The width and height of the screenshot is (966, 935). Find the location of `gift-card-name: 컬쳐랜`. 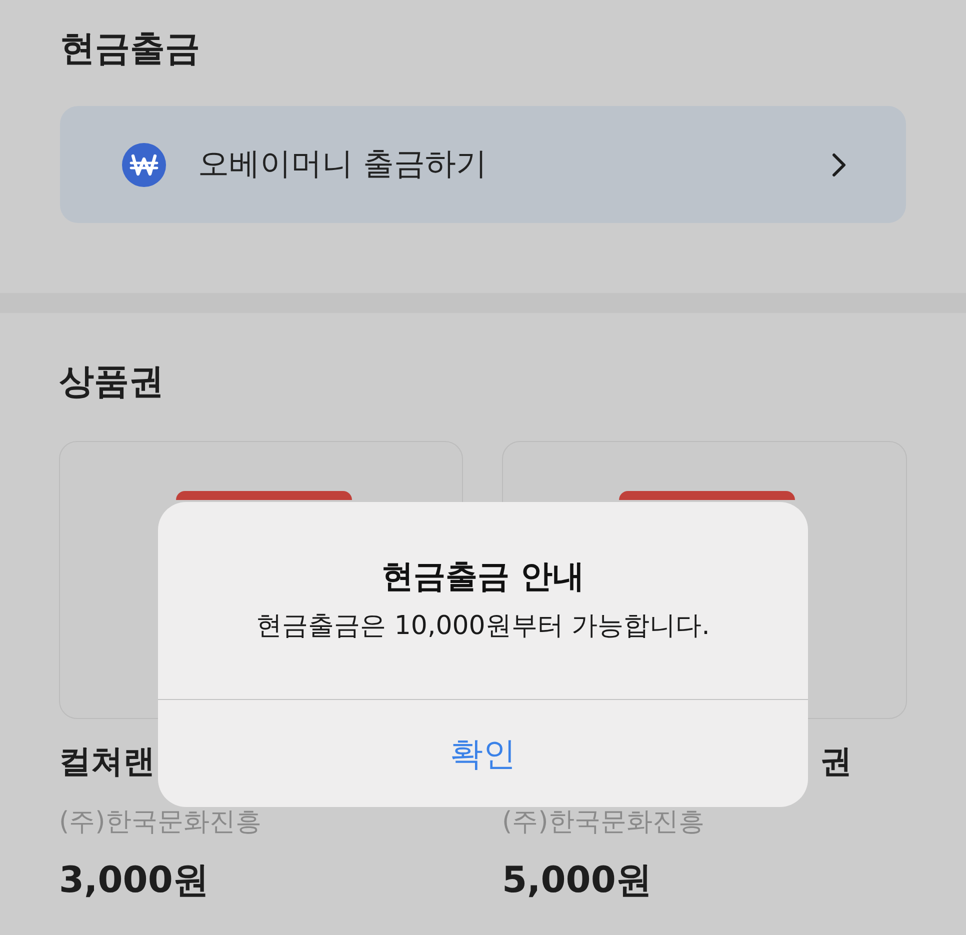

gift-card-name: 컬쳐랜 is located at coordinates (107, 761).